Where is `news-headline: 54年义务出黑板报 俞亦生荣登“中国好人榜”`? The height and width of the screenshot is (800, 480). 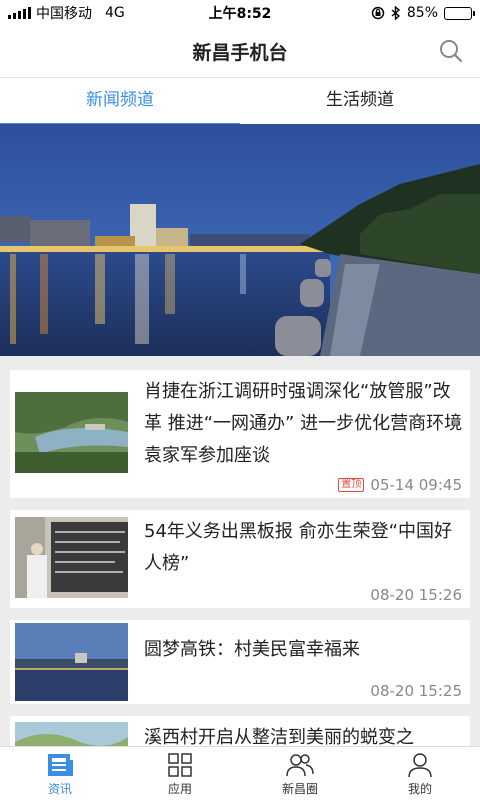
news-headline: 54年义务出黑板报 俞亦生荣登“中国好人榜” is located at coordinates (298, 547).